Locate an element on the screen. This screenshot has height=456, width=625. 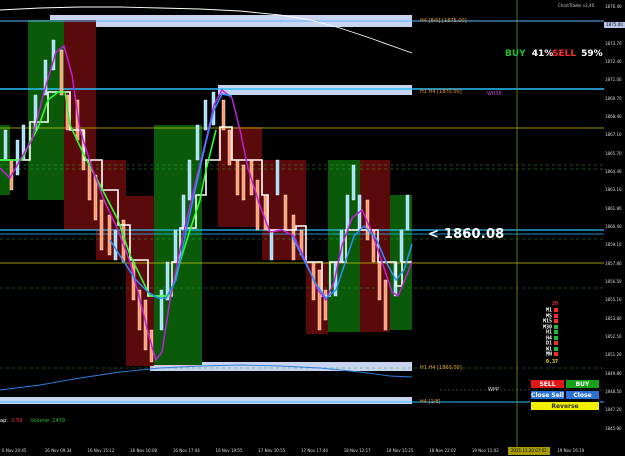
close-buy-button: Close Buy is located at coordinates (582, 399).